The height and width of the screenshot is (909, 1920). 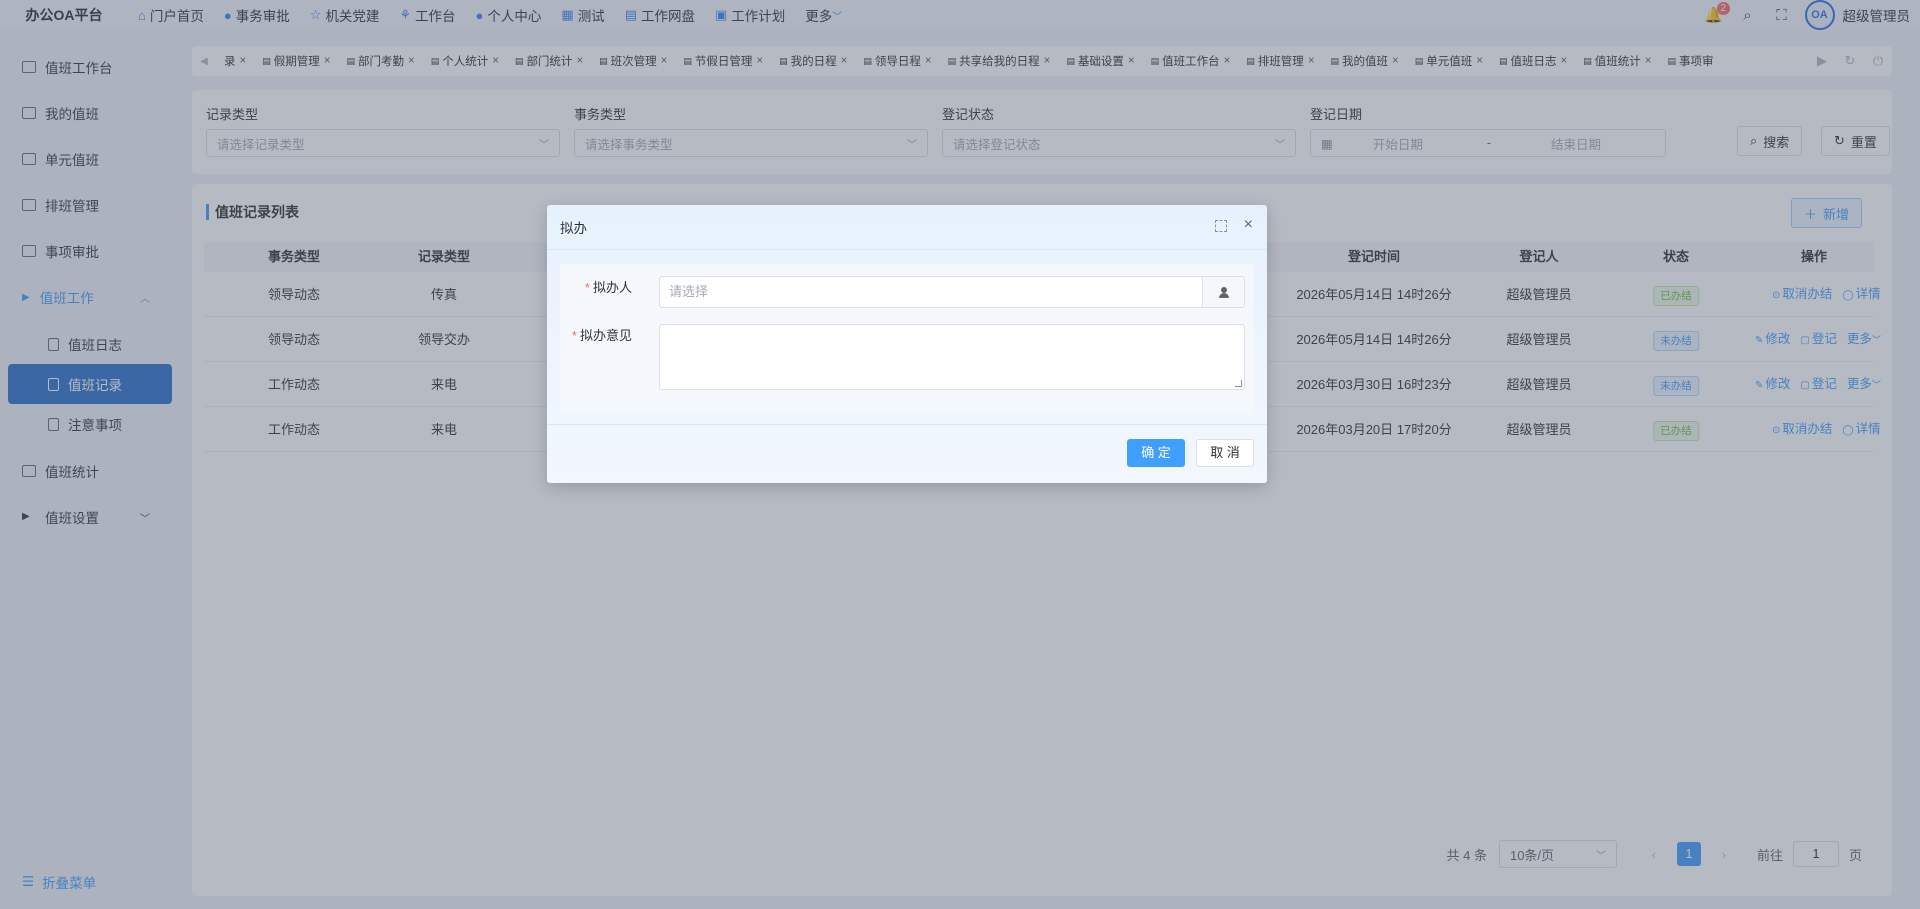 I want to click on dialog-footer: 确 定 取 消, so click(x=907, y=453).